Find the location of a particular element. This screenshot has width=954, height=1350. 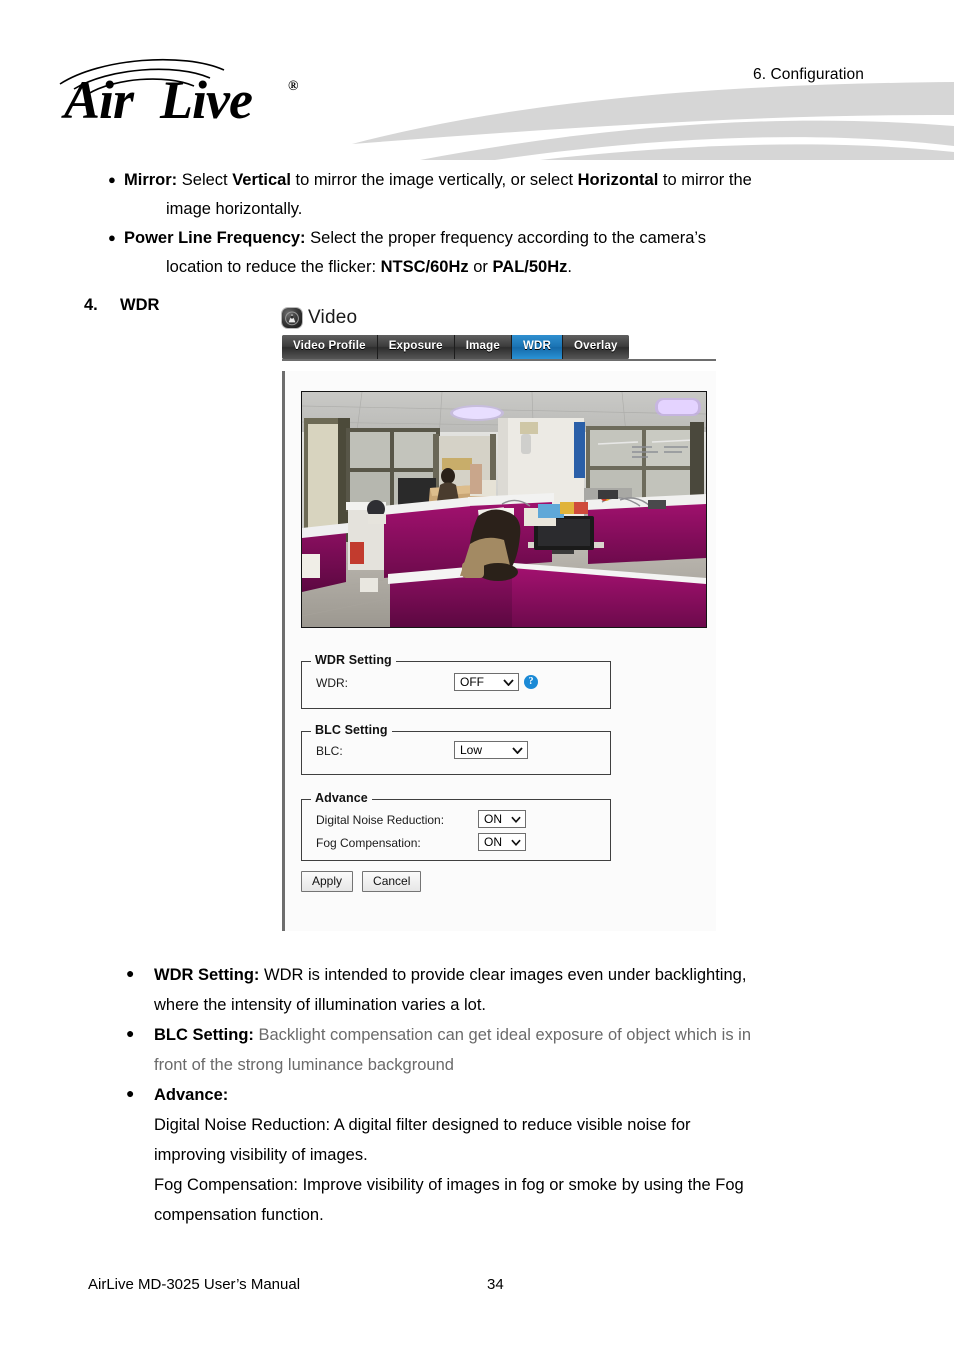

tab-video-profile: Video Profile is located at coordinates (330, 347).